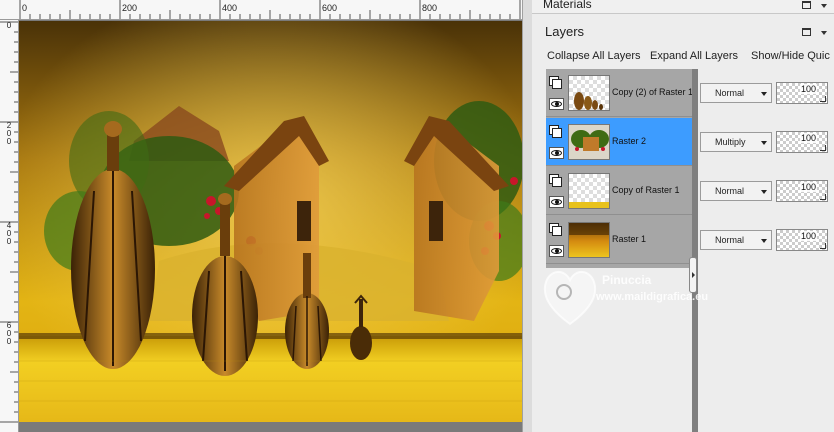  What do you see at coordinates (130, 8) in the screenshot?
I see `ruler-label: 200` at bounding box center [130, 8].